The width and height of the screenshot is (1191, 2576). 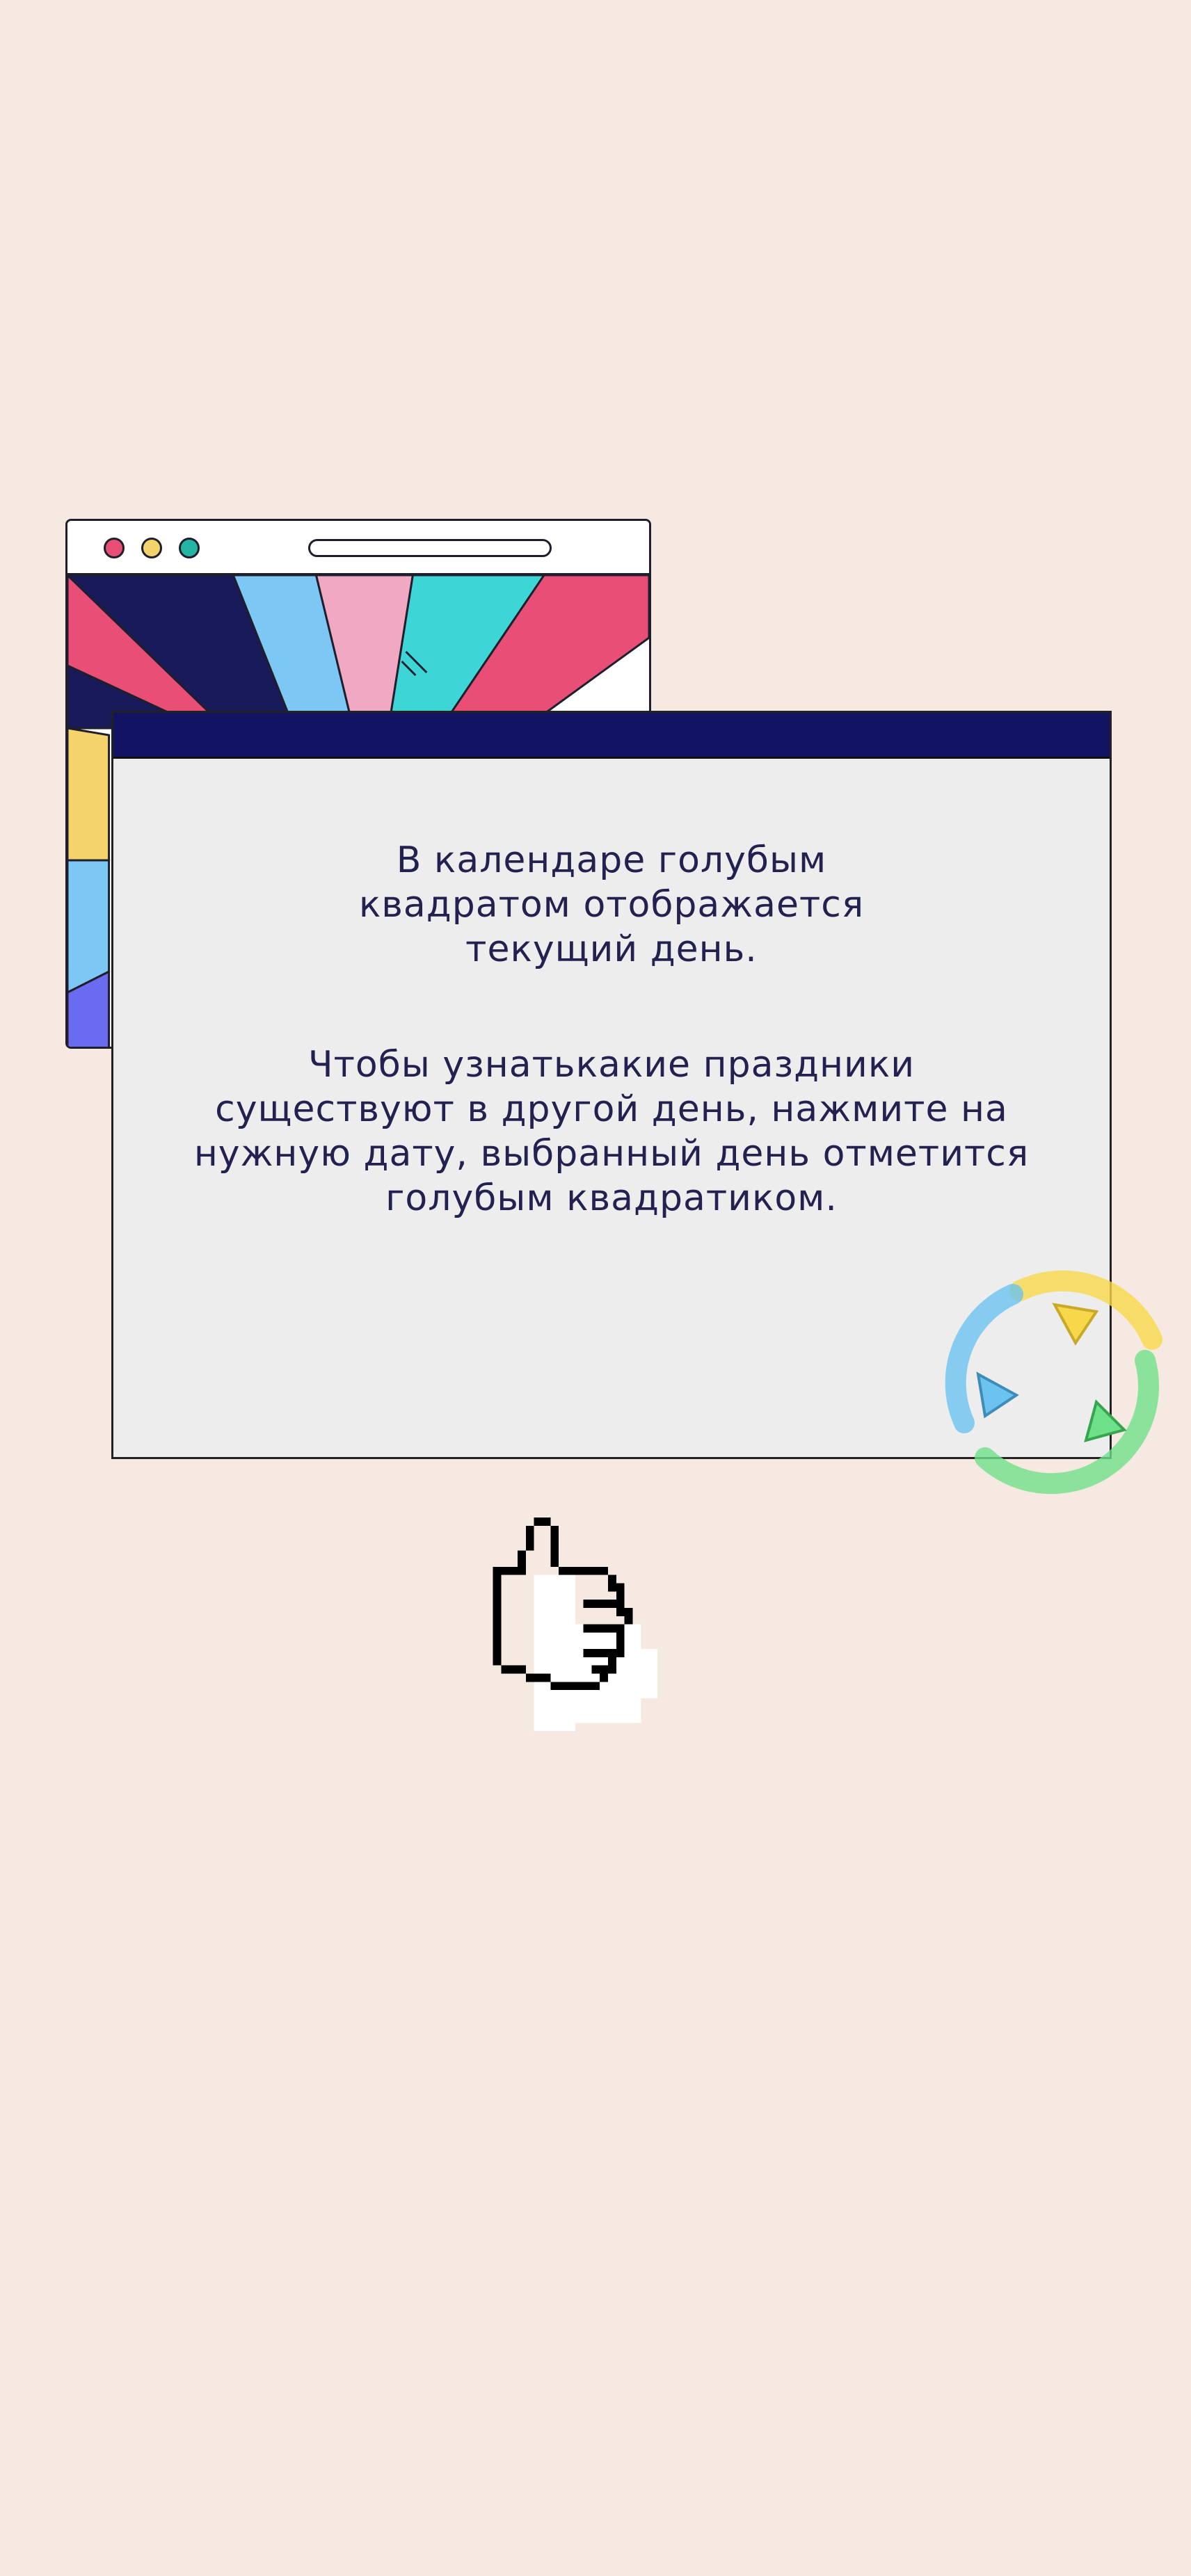 I want to click on browser-chrome, so click(x=358, y=548).